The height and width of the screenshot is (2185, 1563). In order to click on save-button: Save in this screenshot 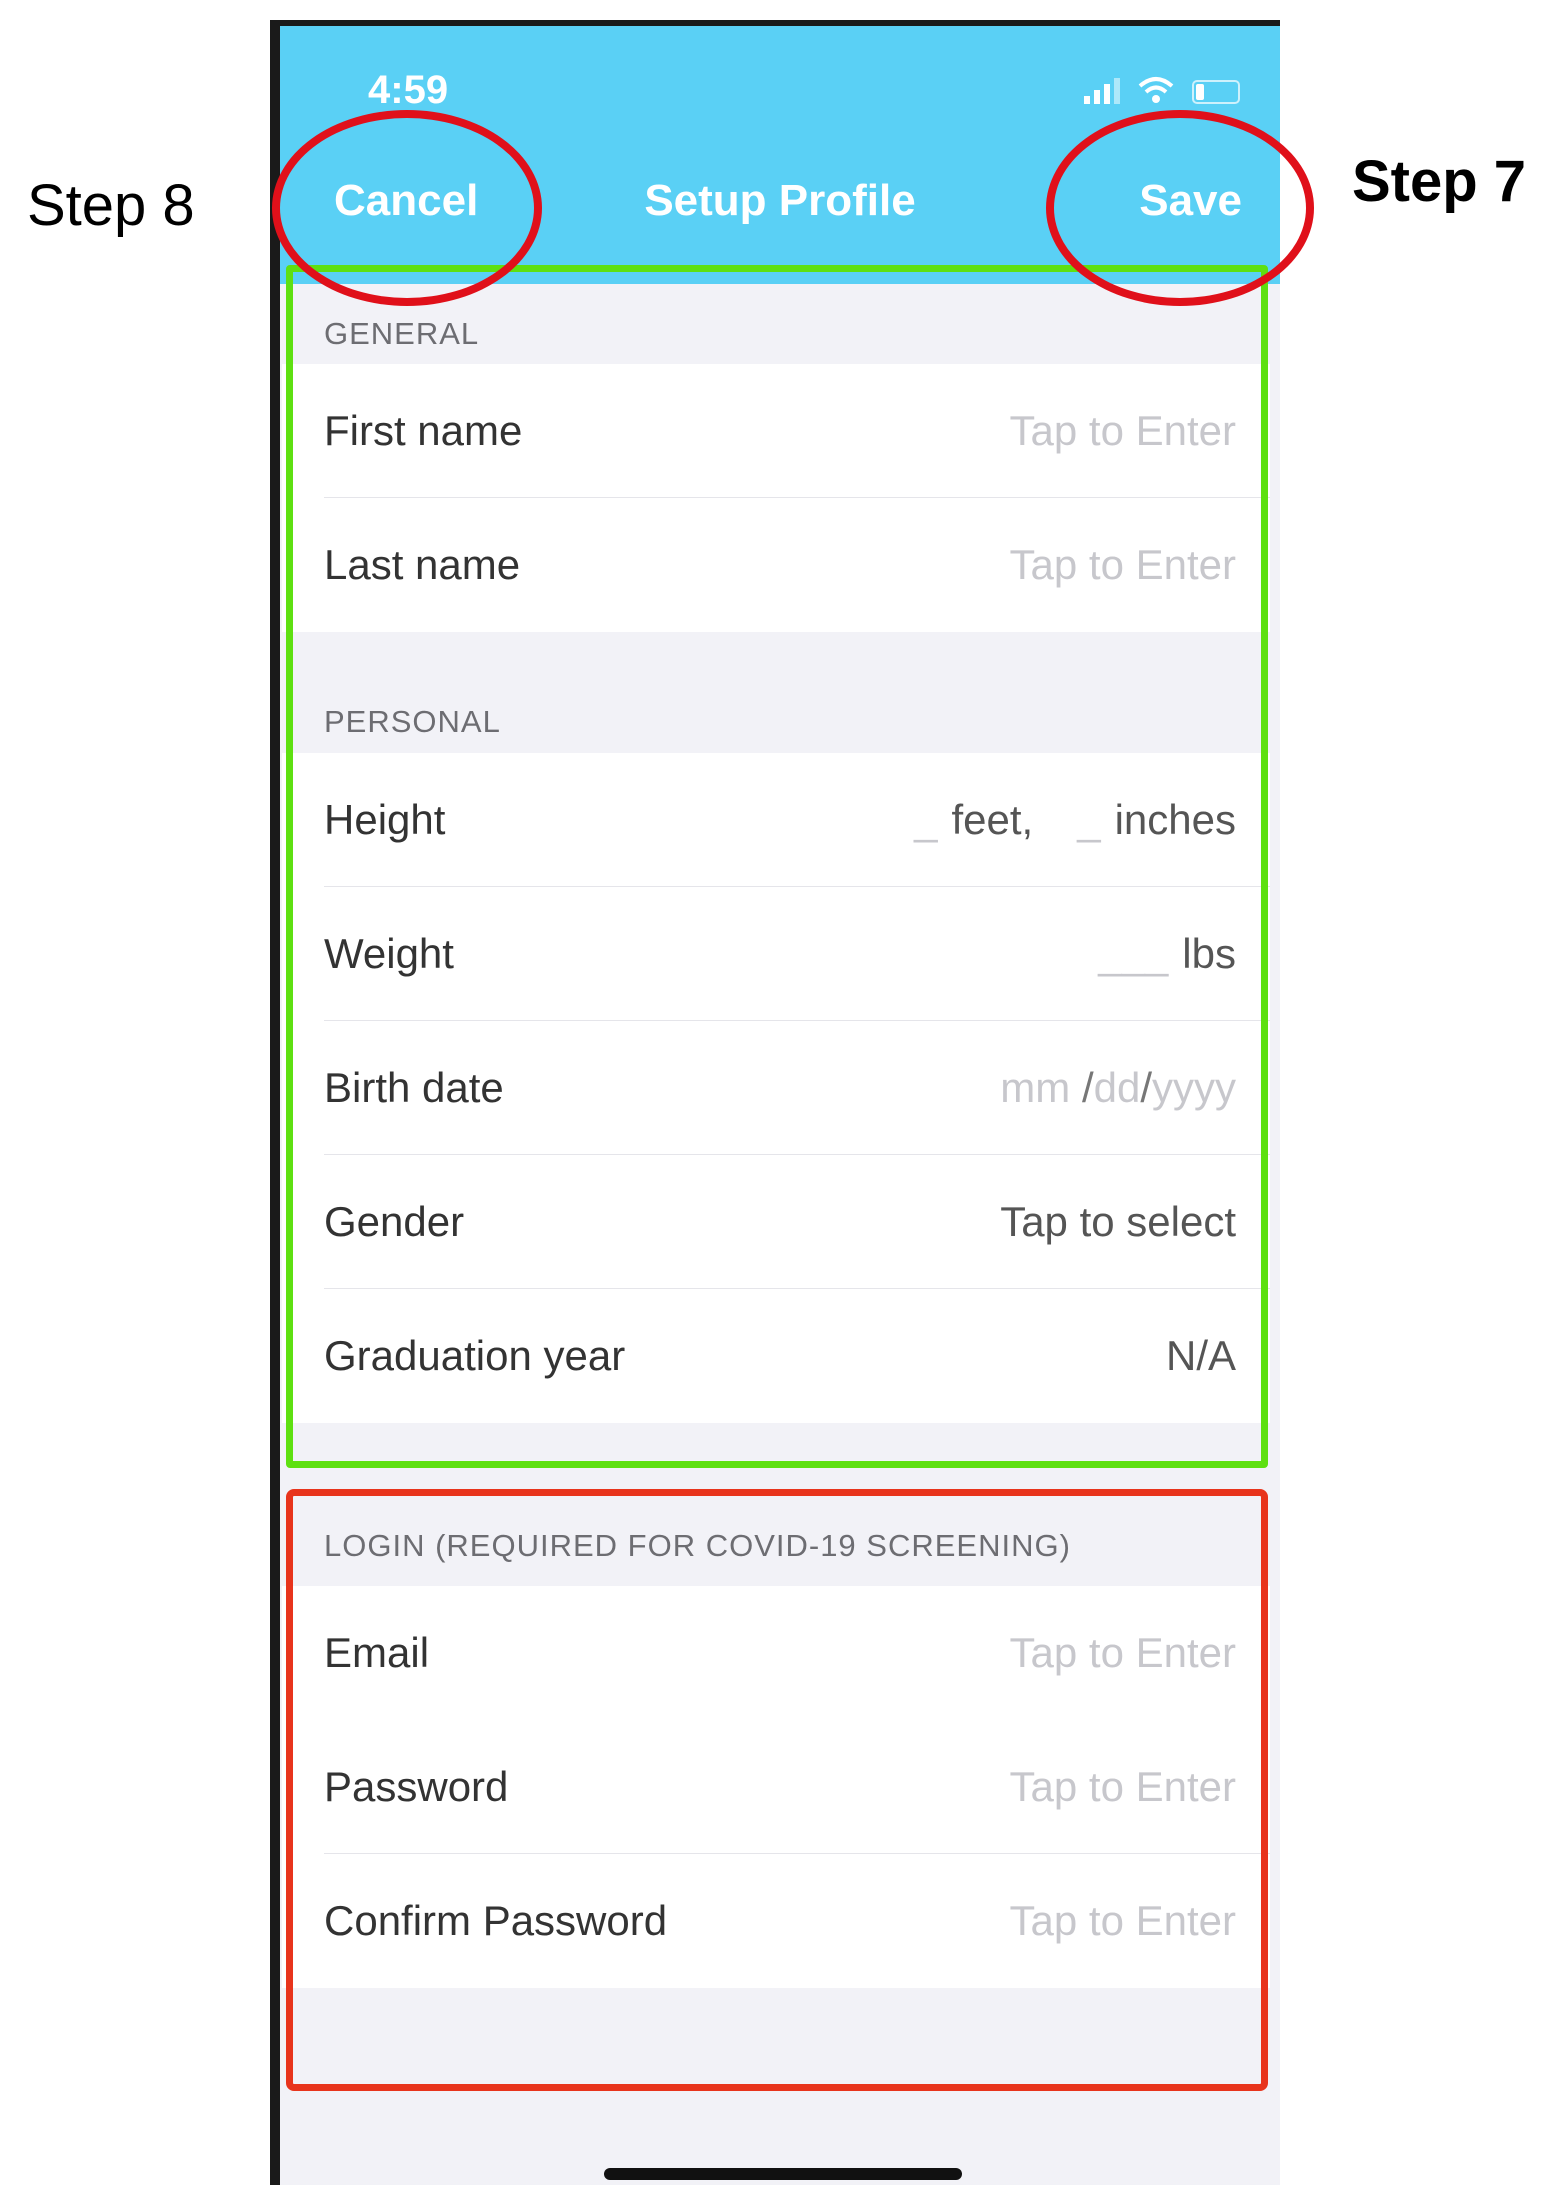, I will do `click(1190, 201)`.